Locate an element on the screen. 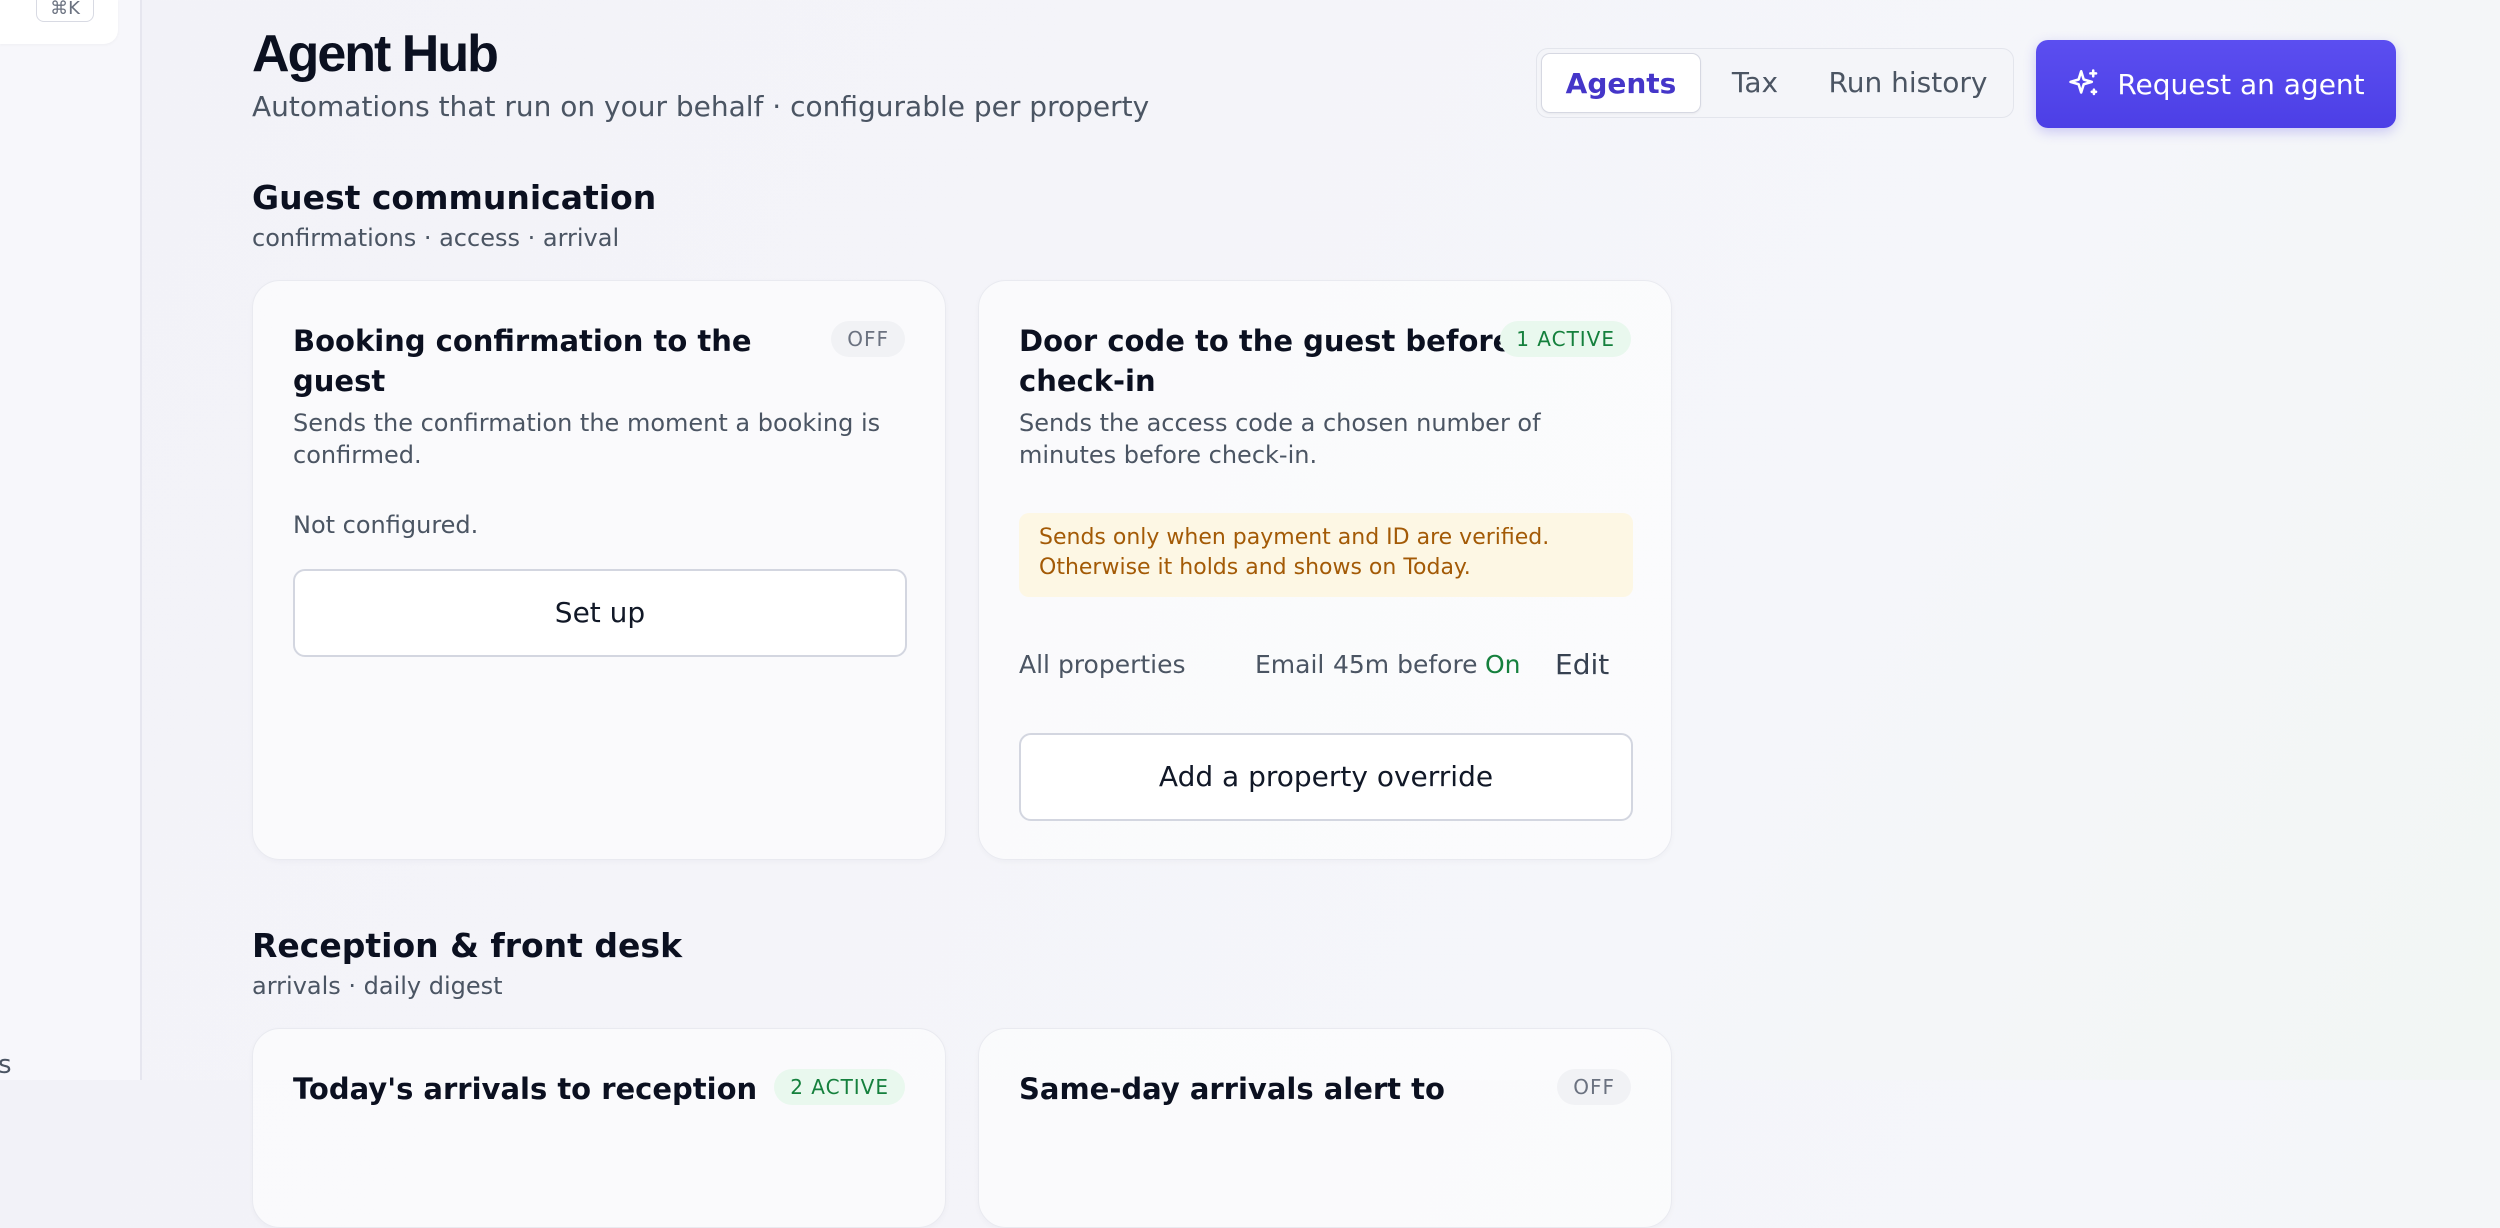 This screenshot has width=2500, height=1228. sparkle-icon is located at coordinates (2083, 82).